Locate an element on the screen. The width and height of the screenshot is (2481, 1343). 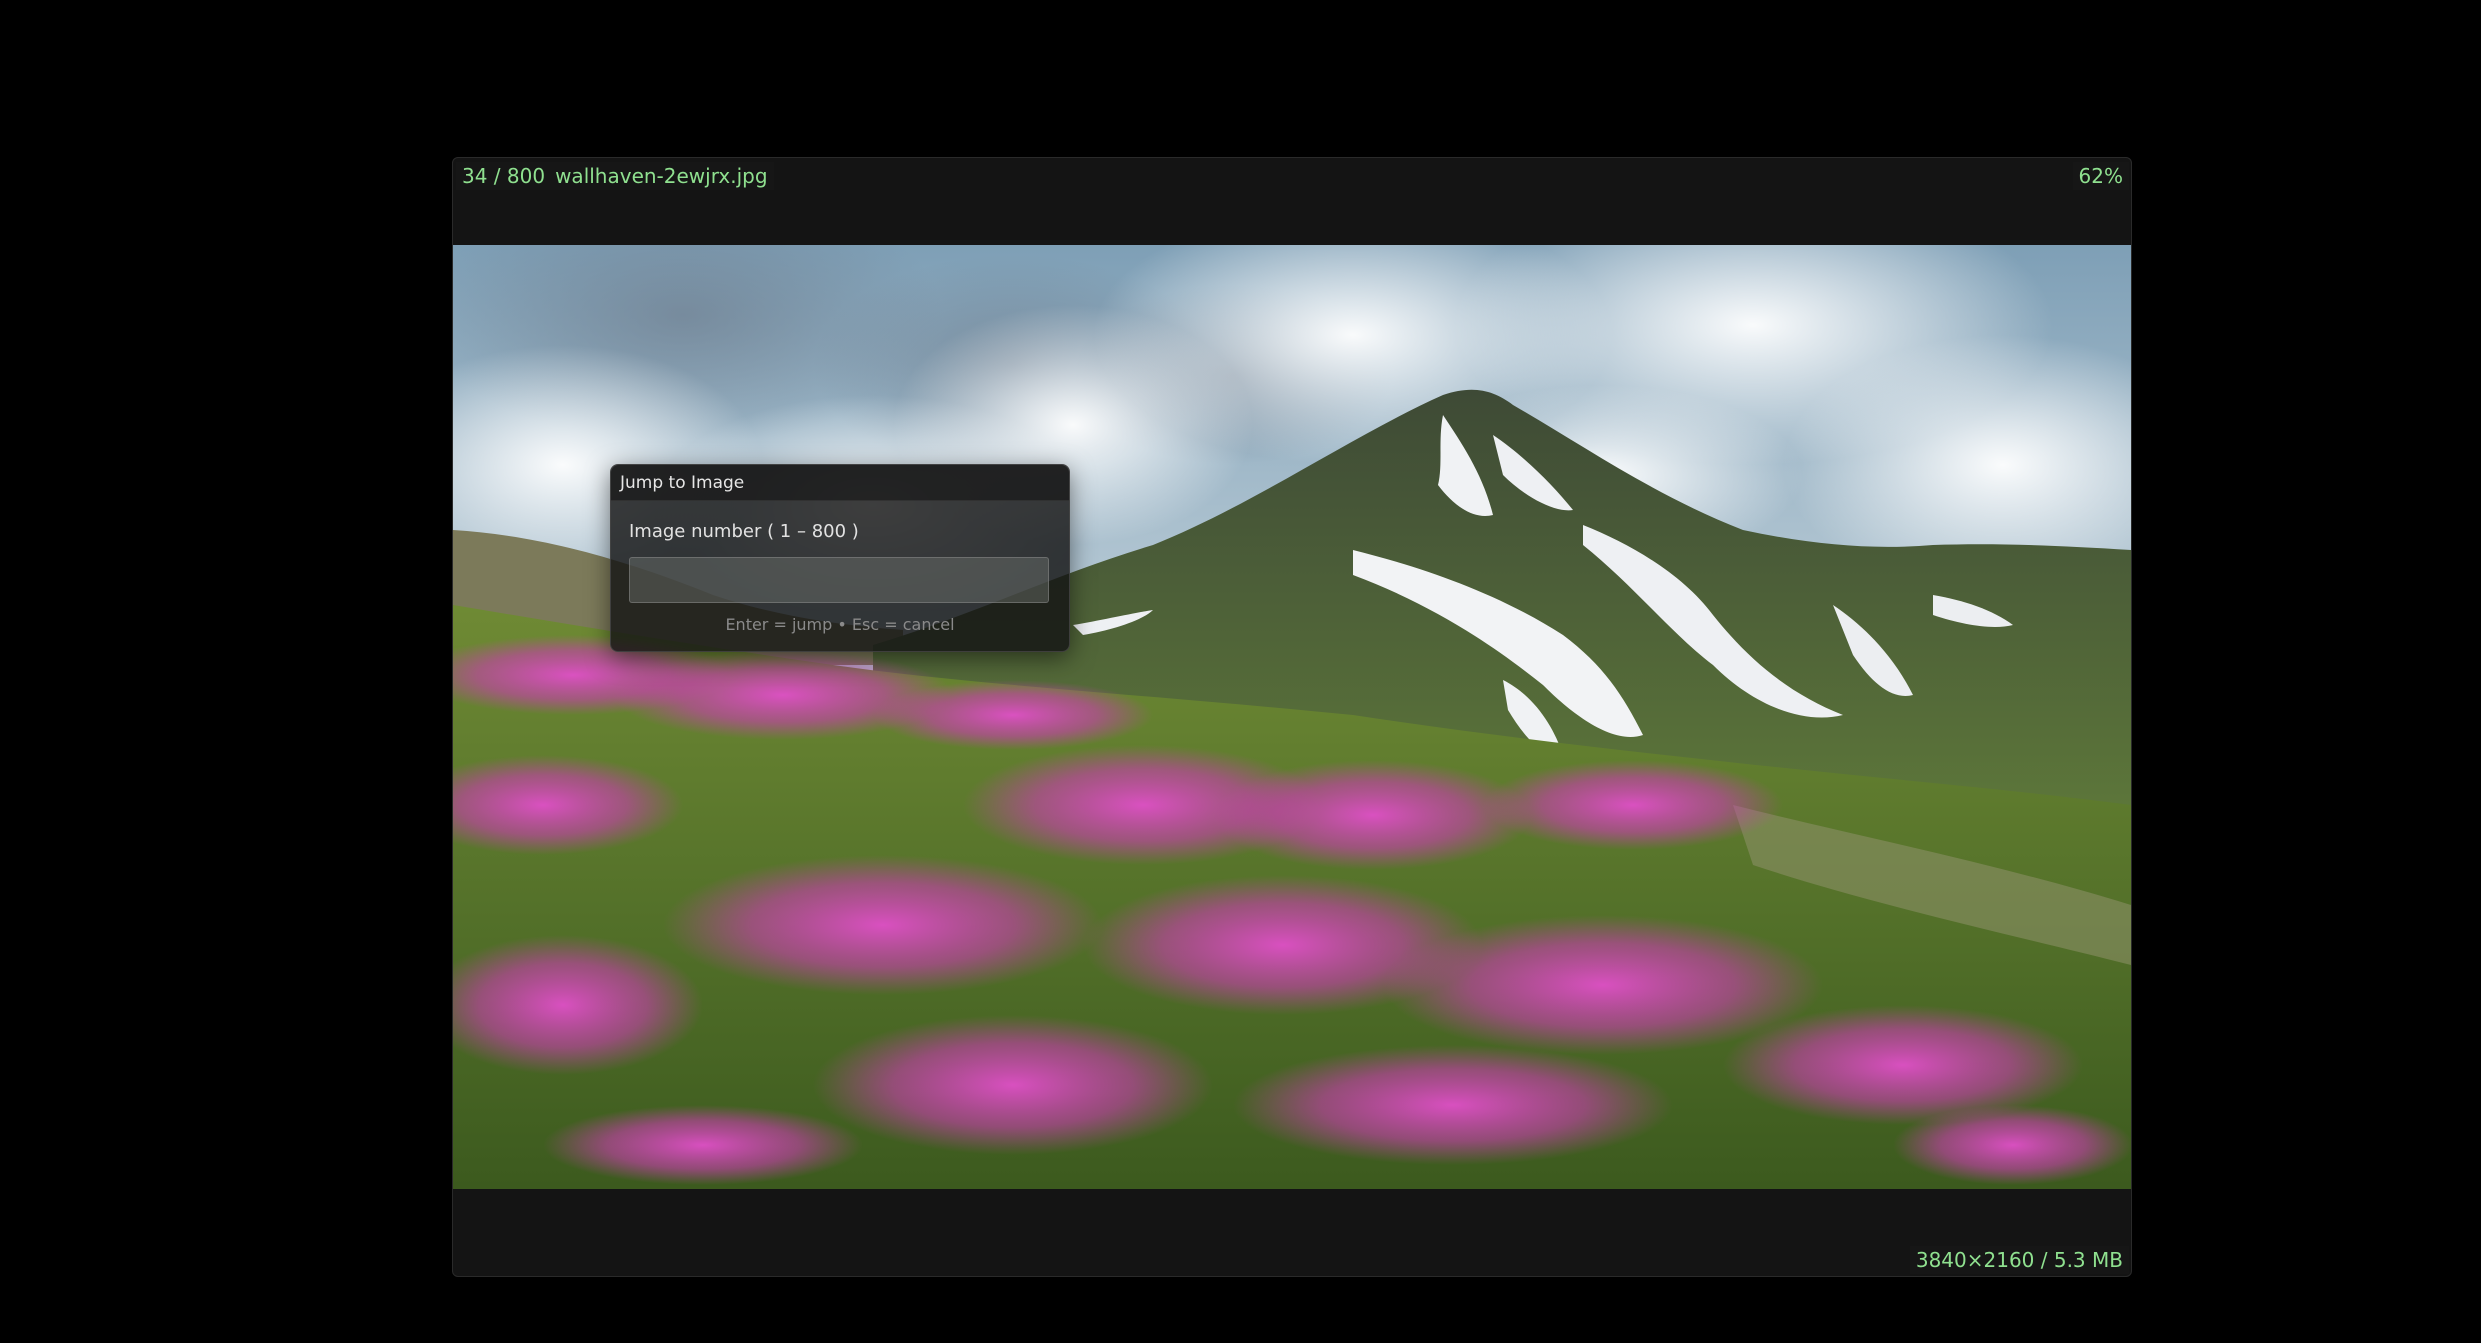
image-dimensions-size: 3840×2160 / 5.3 MB is located at coordinates (2019, 1260).